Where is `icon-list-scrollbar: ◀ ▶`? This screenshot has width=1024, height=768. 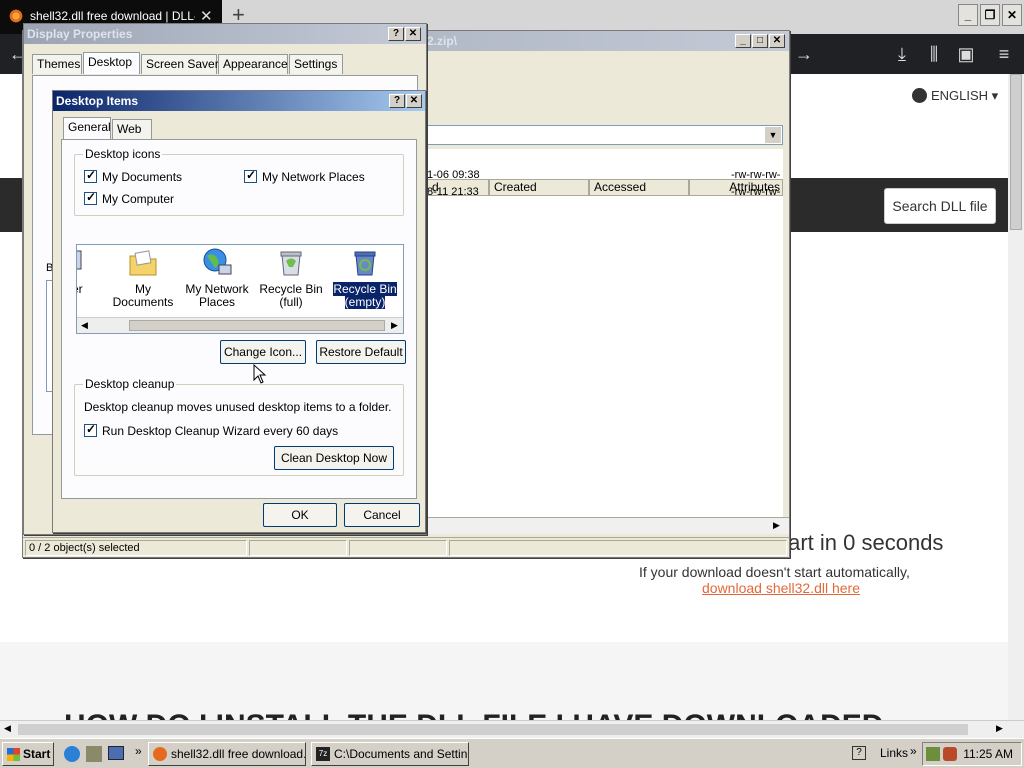 icon-list-scrollbar: ◀ ▶ is located at coordinates (240, 325).